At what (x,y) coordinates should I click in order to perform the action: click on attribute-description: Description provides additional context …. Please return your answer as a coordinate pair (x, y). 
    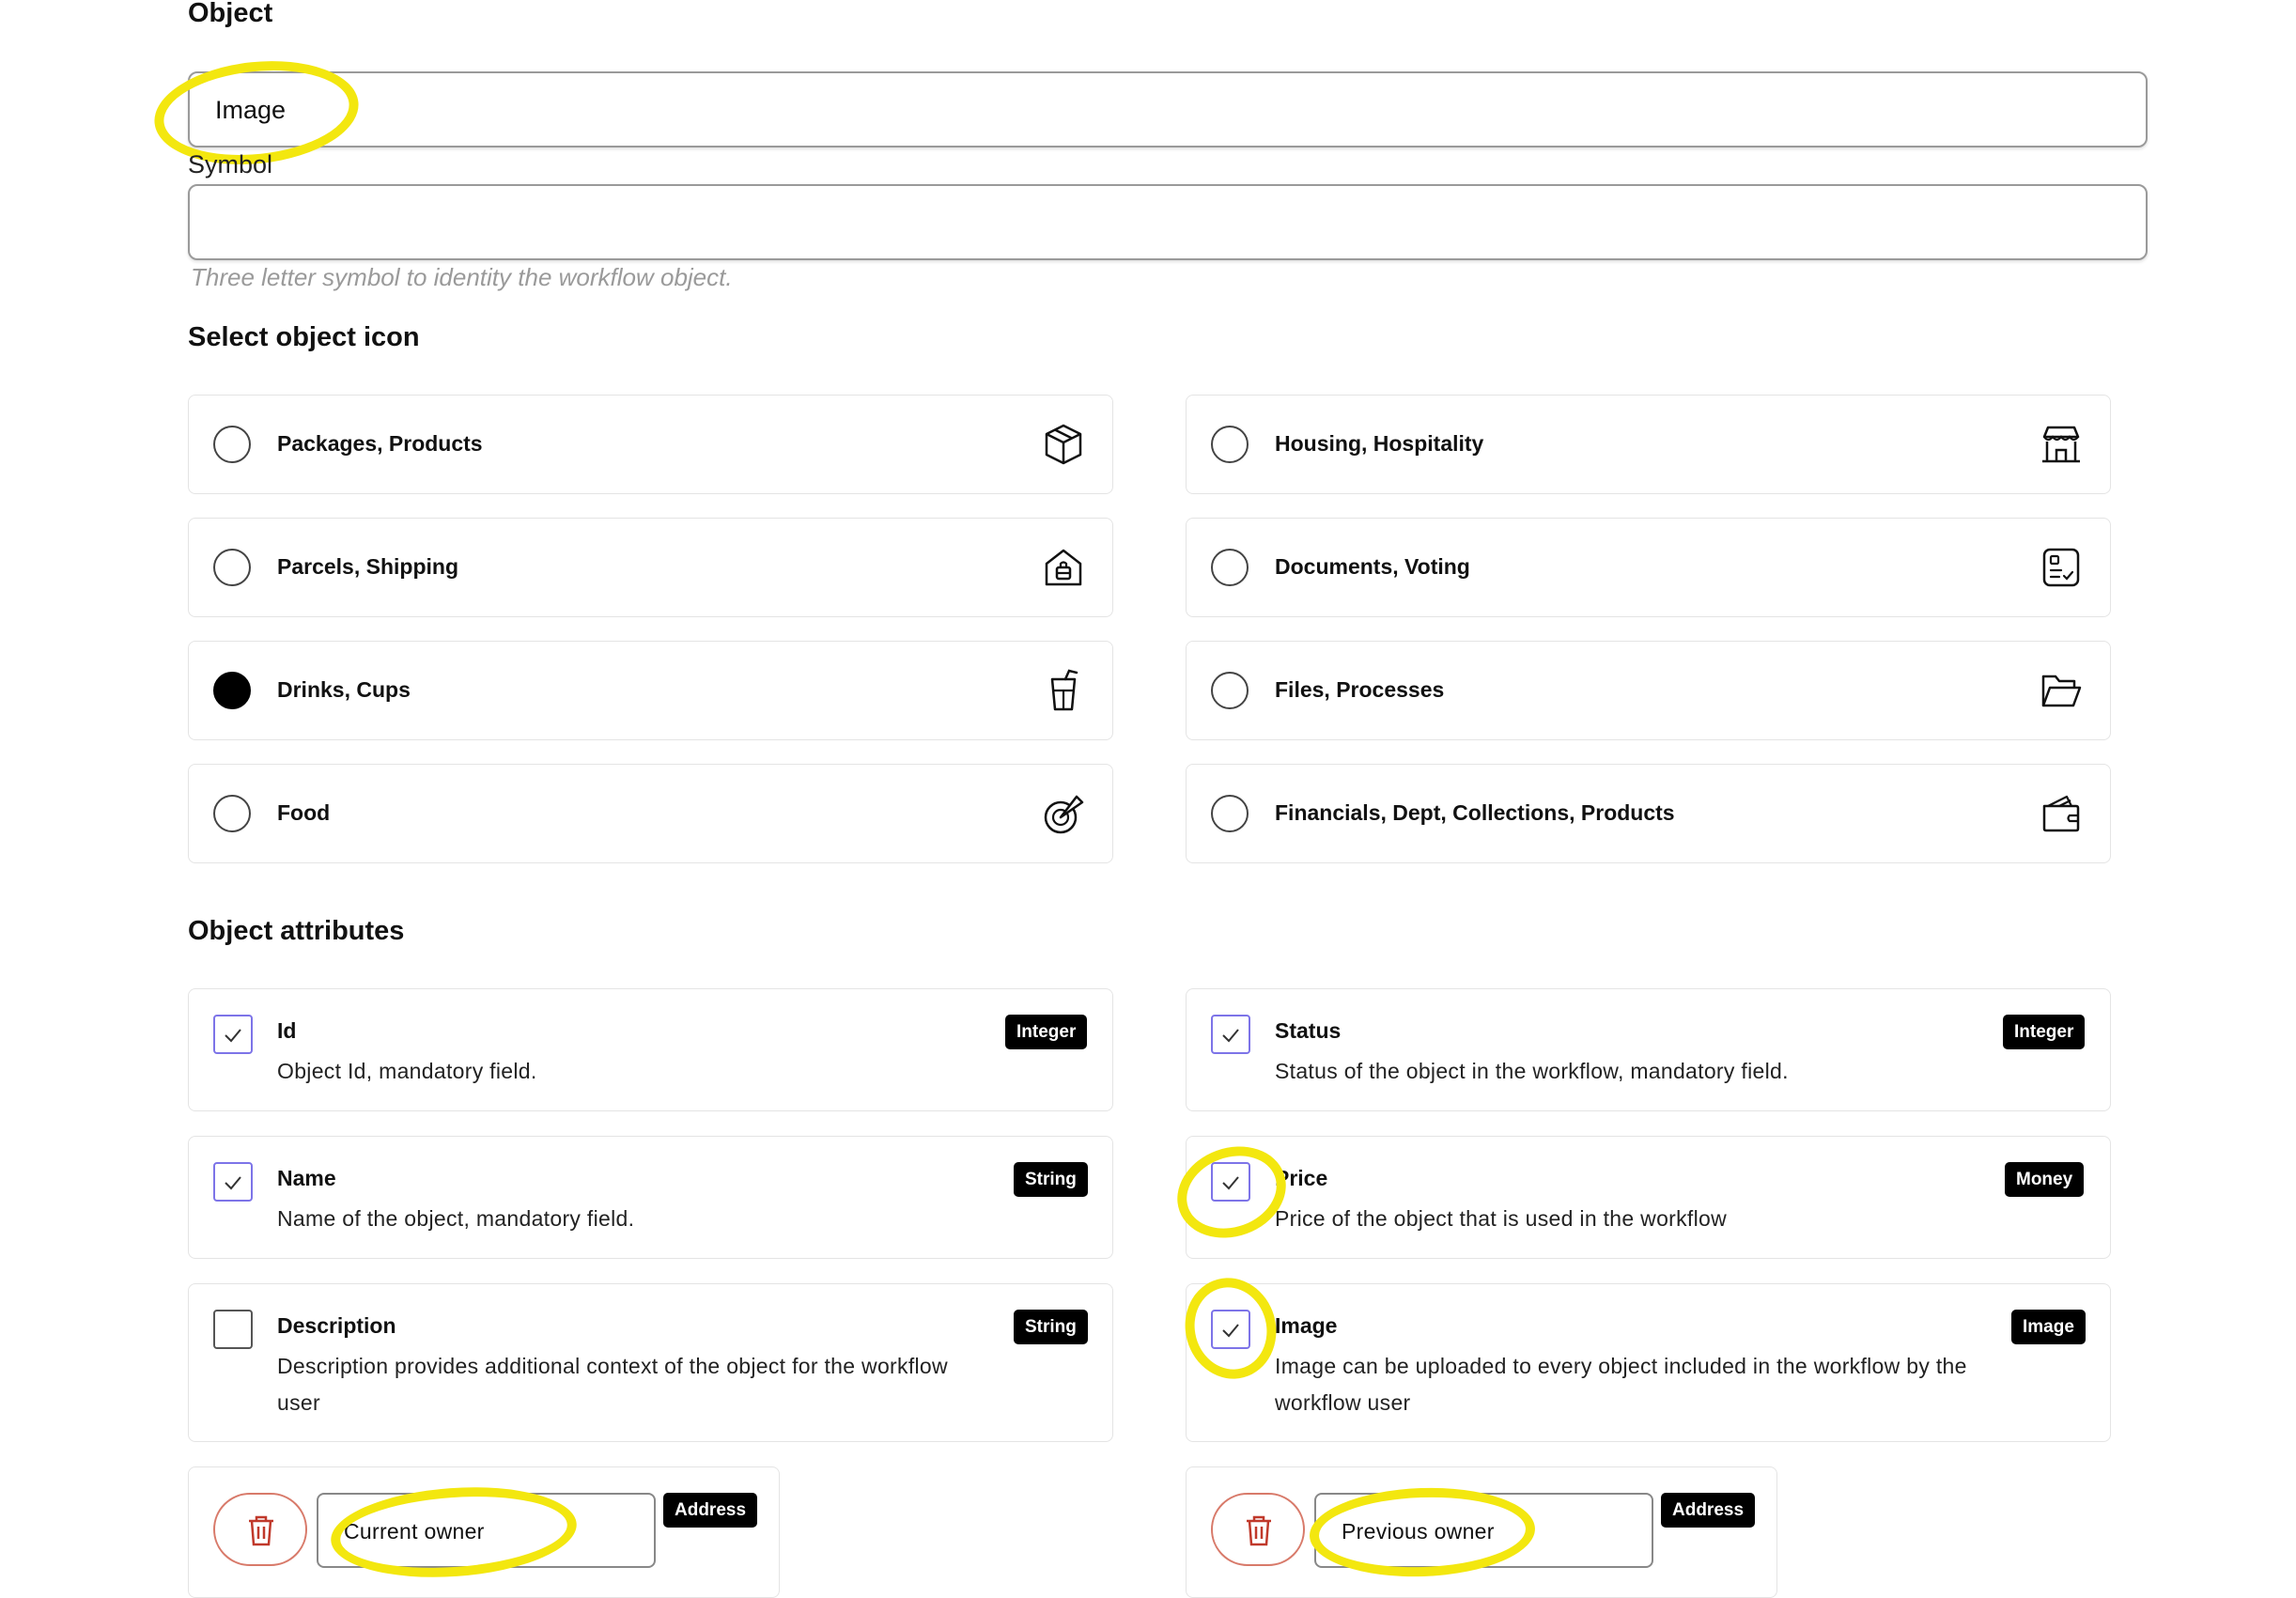
    Looking at the image, I should click on (612, 1384).